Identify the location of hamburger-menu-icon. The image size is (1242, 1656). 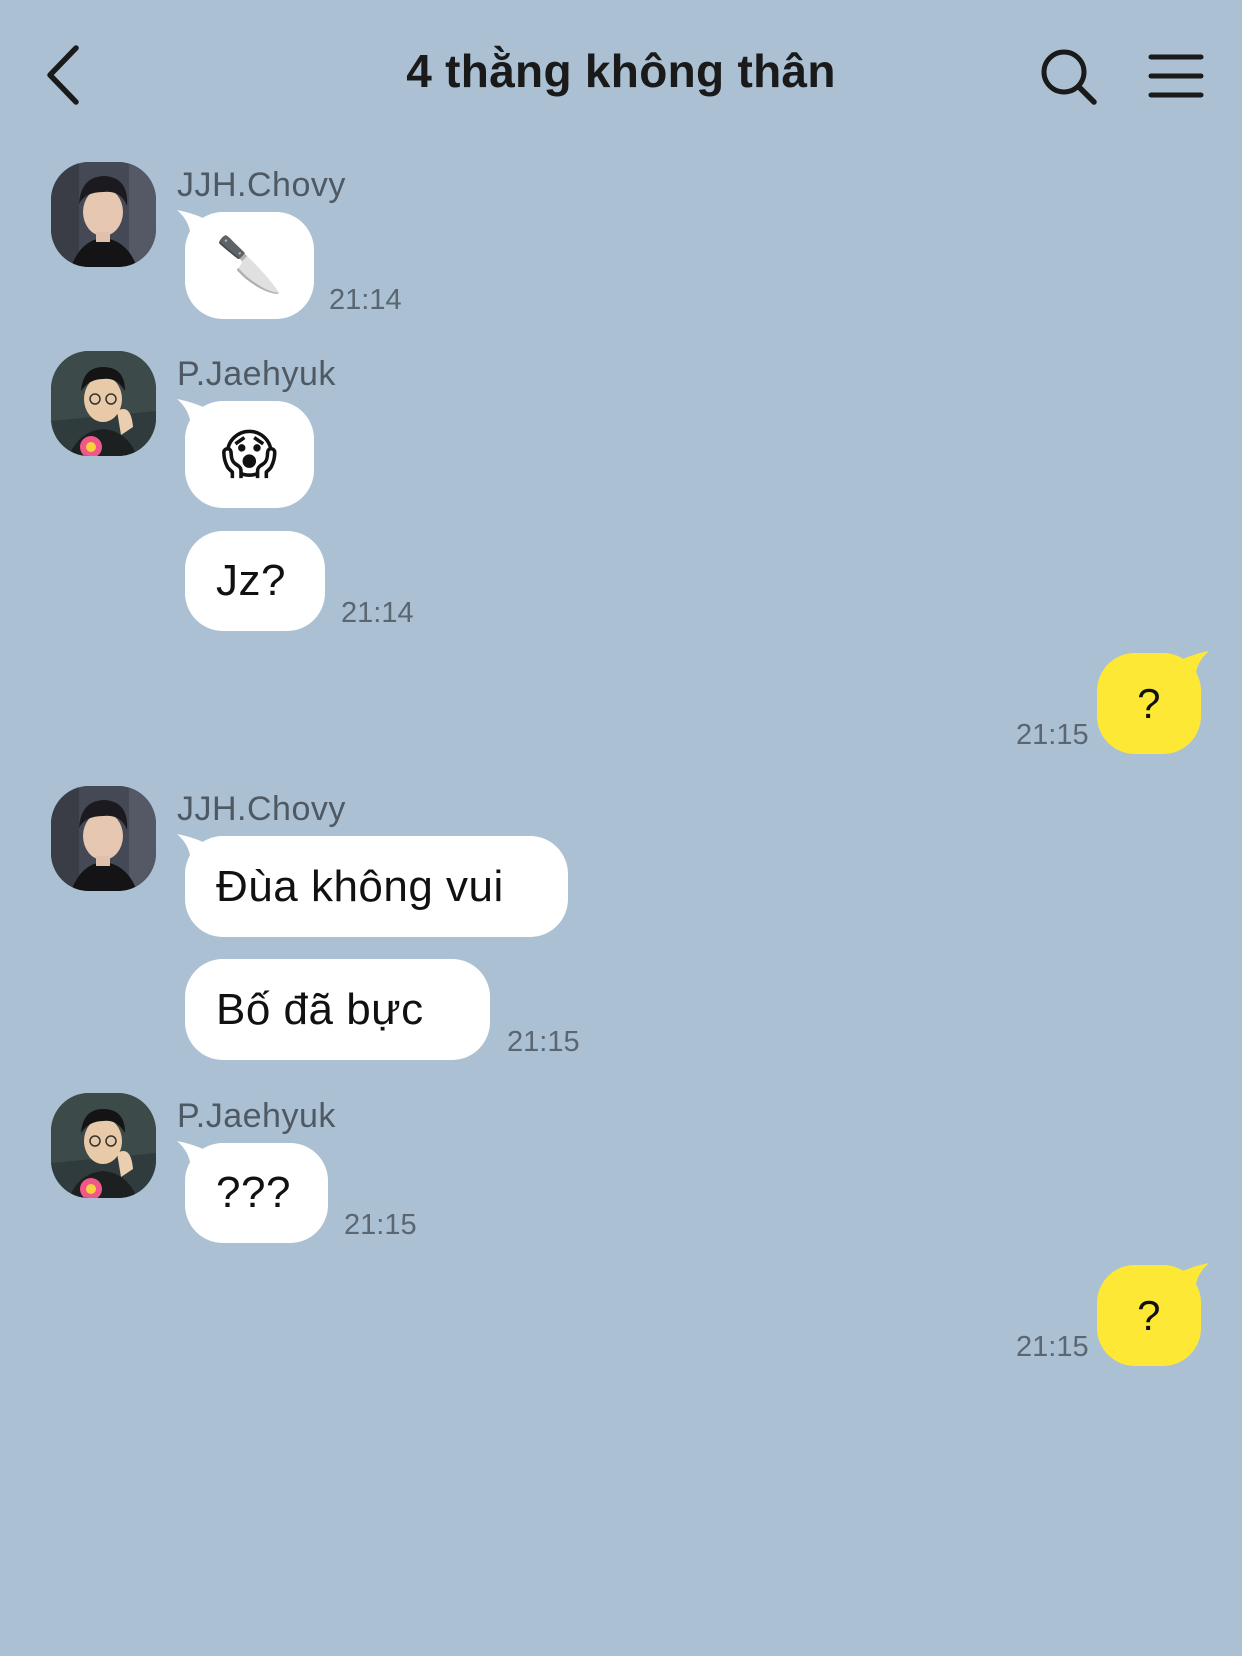
(1176, 76).